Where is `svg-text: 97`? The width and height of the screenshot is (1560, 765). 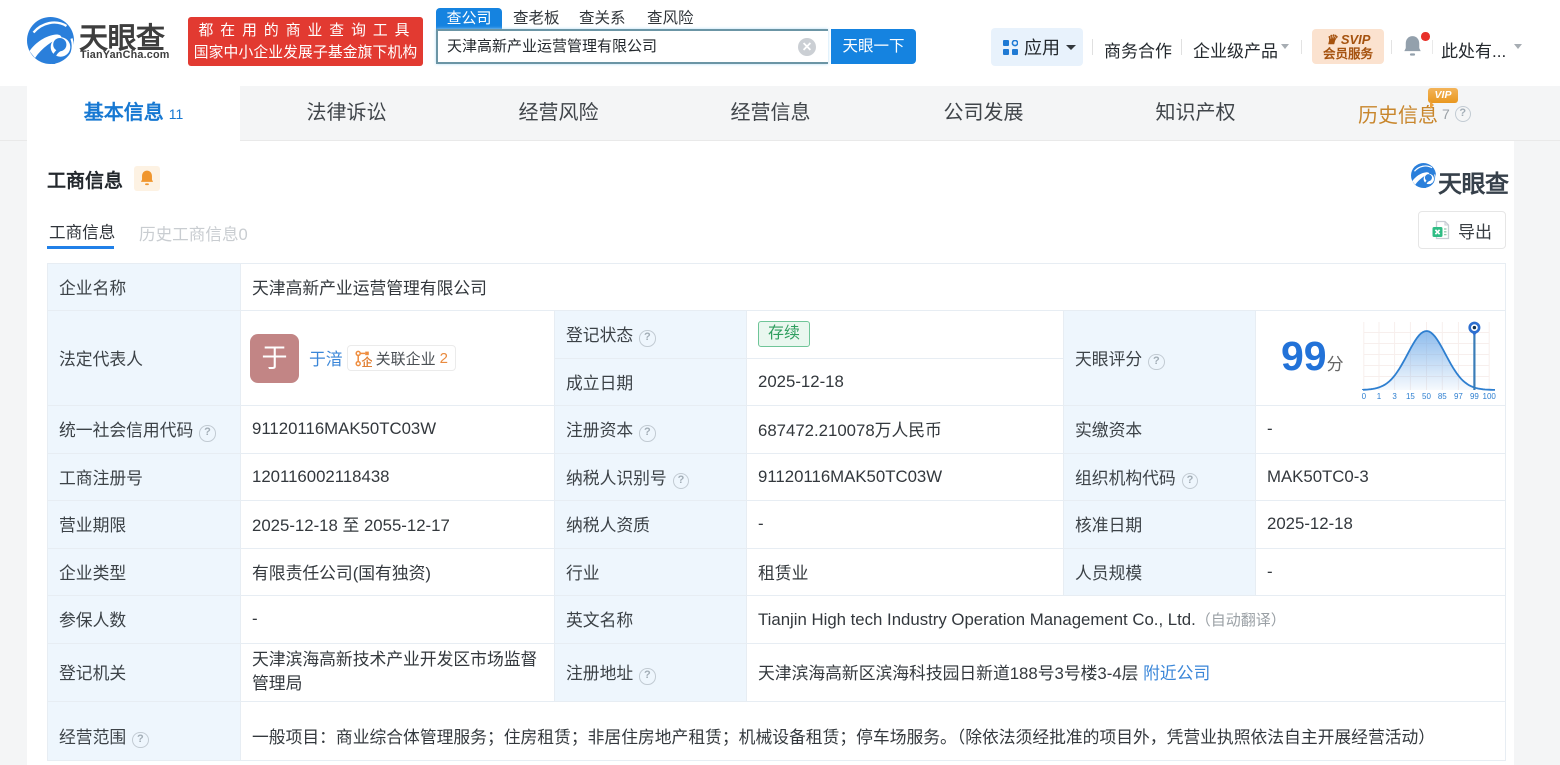
svg-text: 97 is located at coordinates (1458, 396).